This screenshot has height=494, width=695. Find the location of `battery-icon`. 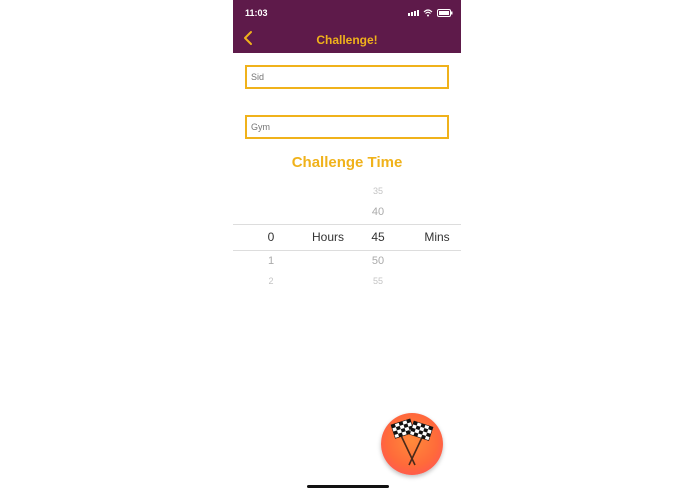

battery-icon is located at coordinates (445, 13).